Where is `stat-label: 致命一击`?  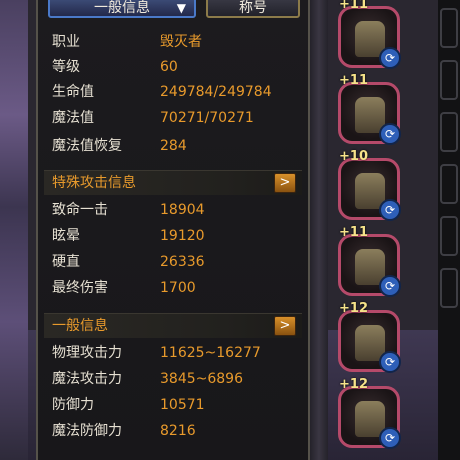
stat-label: 致命一击 is located at coordinates (80, 210).